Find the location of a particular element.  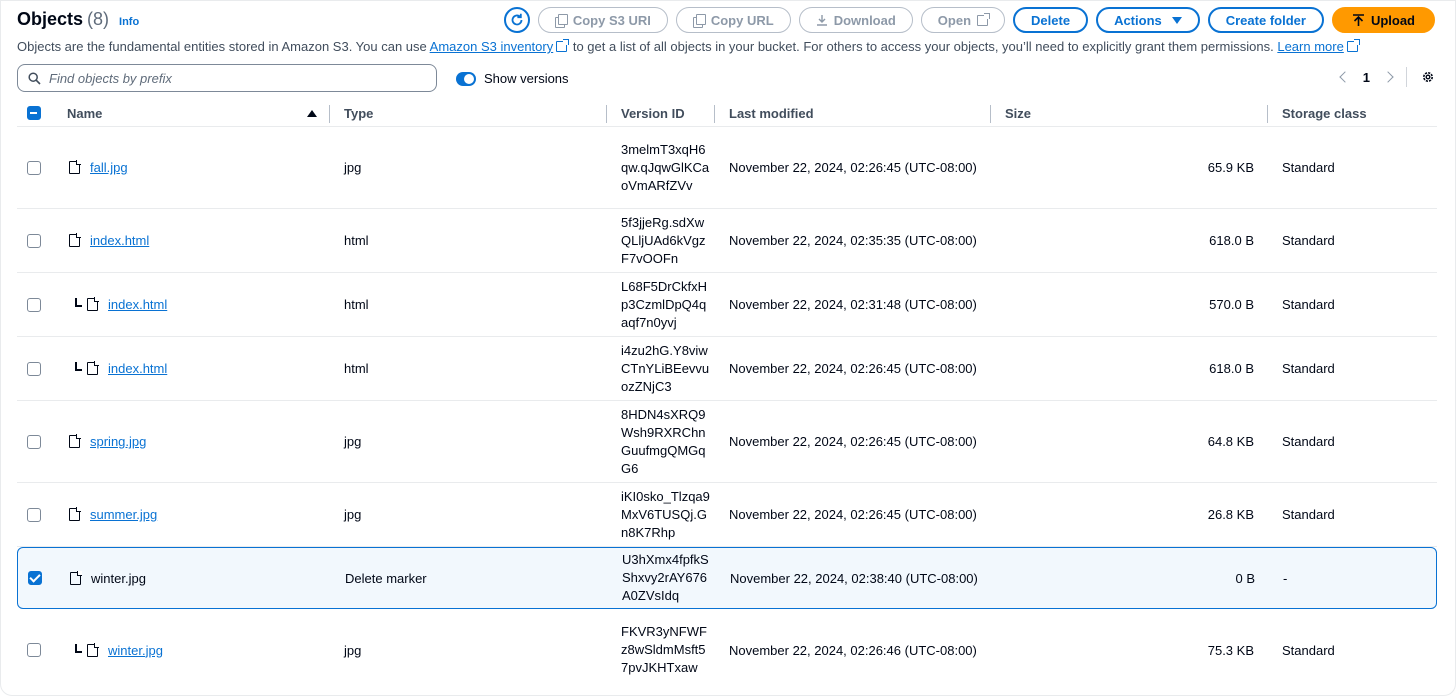

name-cell: summer.jpg is located at coordinates (113, 514).